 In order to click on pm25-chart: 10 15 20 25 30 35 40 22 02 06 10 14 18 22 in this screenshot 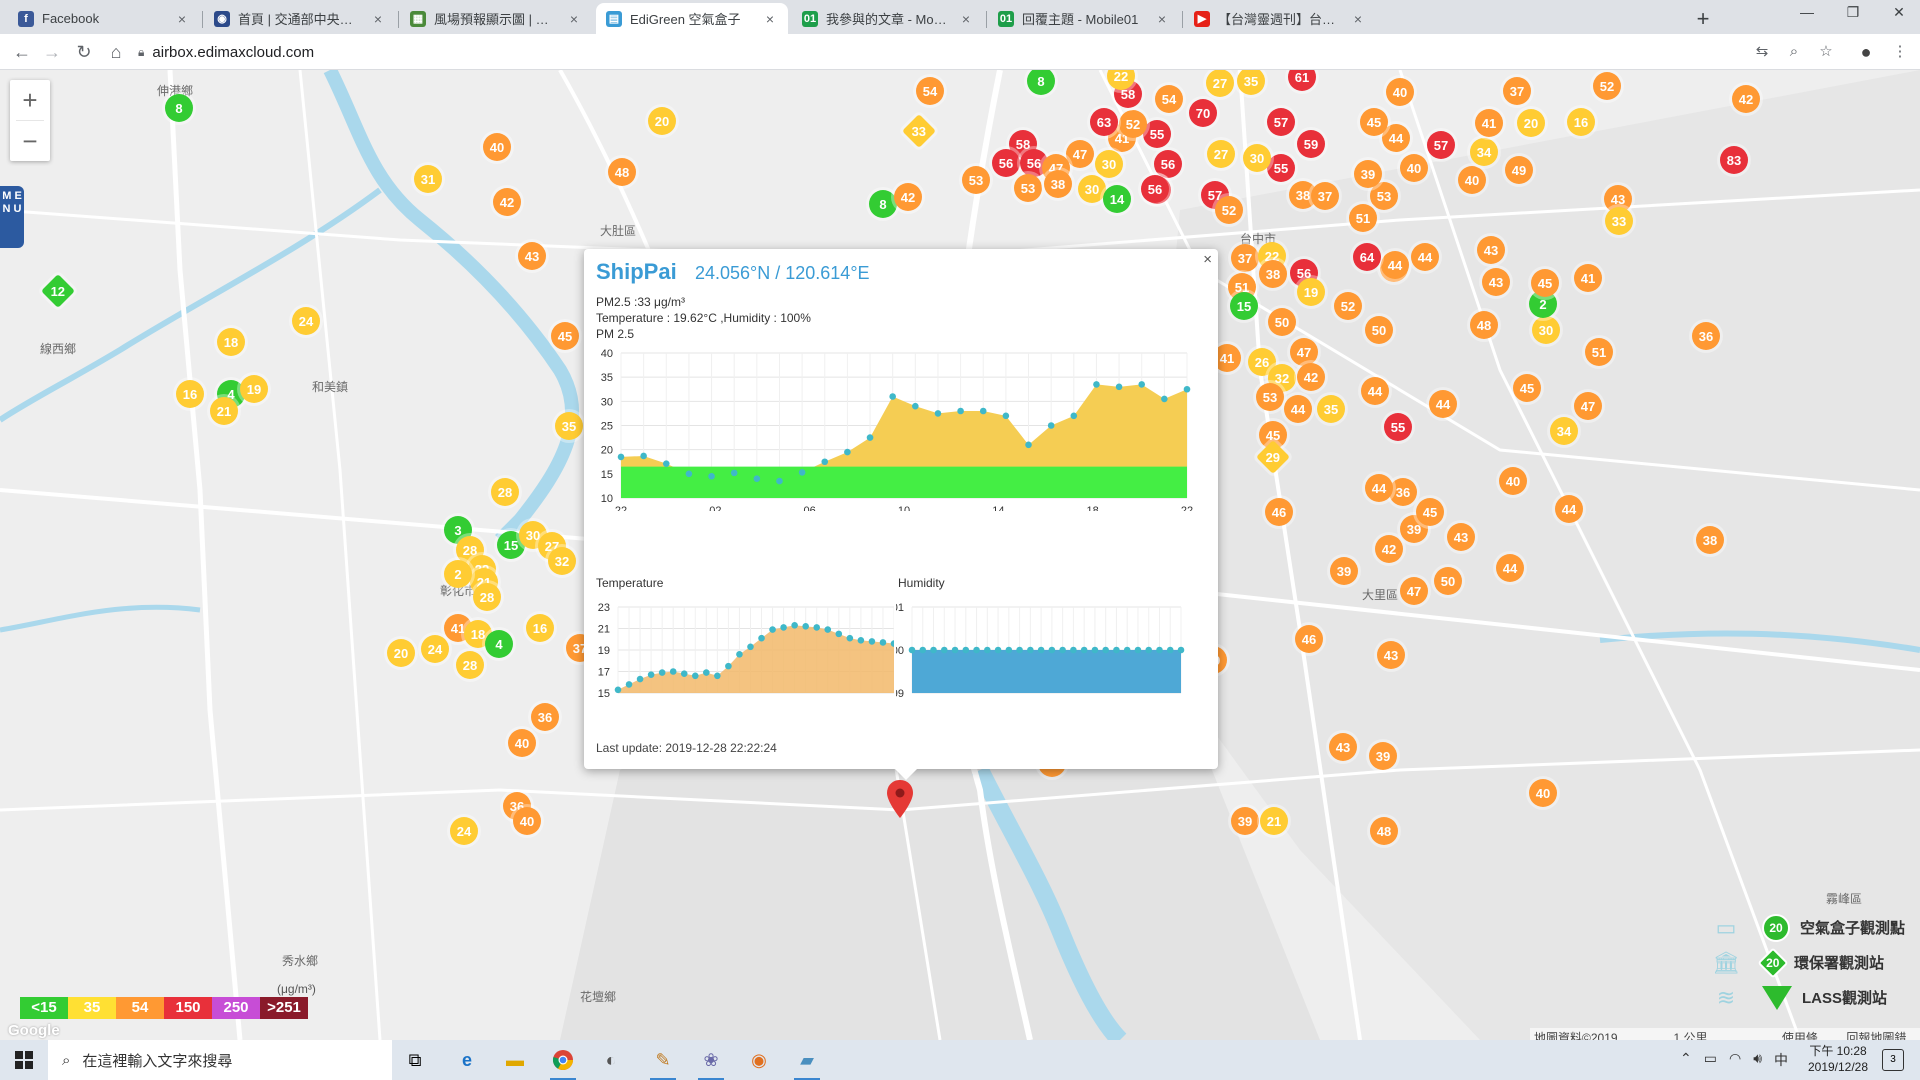, I will do `click(901, 426)`.